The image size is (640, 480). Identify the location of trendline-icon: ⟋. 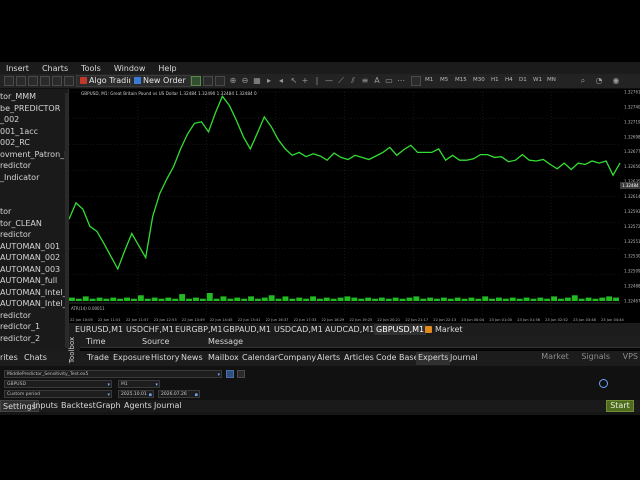
(341, 81).